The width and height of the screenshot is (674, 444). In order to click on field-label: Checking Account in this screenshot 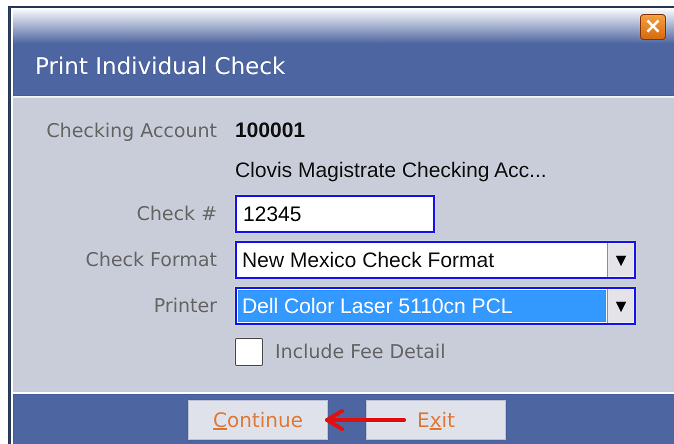, I will do `click(131, 131)`.